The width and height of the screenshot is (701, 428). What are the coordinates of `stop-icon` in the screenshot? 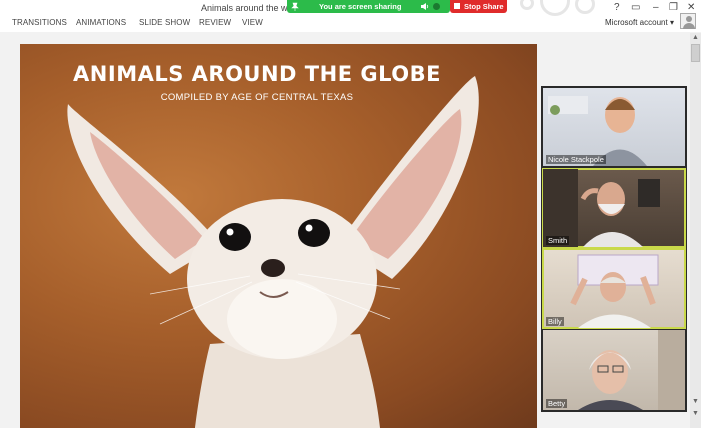 It's located at (457, 6).